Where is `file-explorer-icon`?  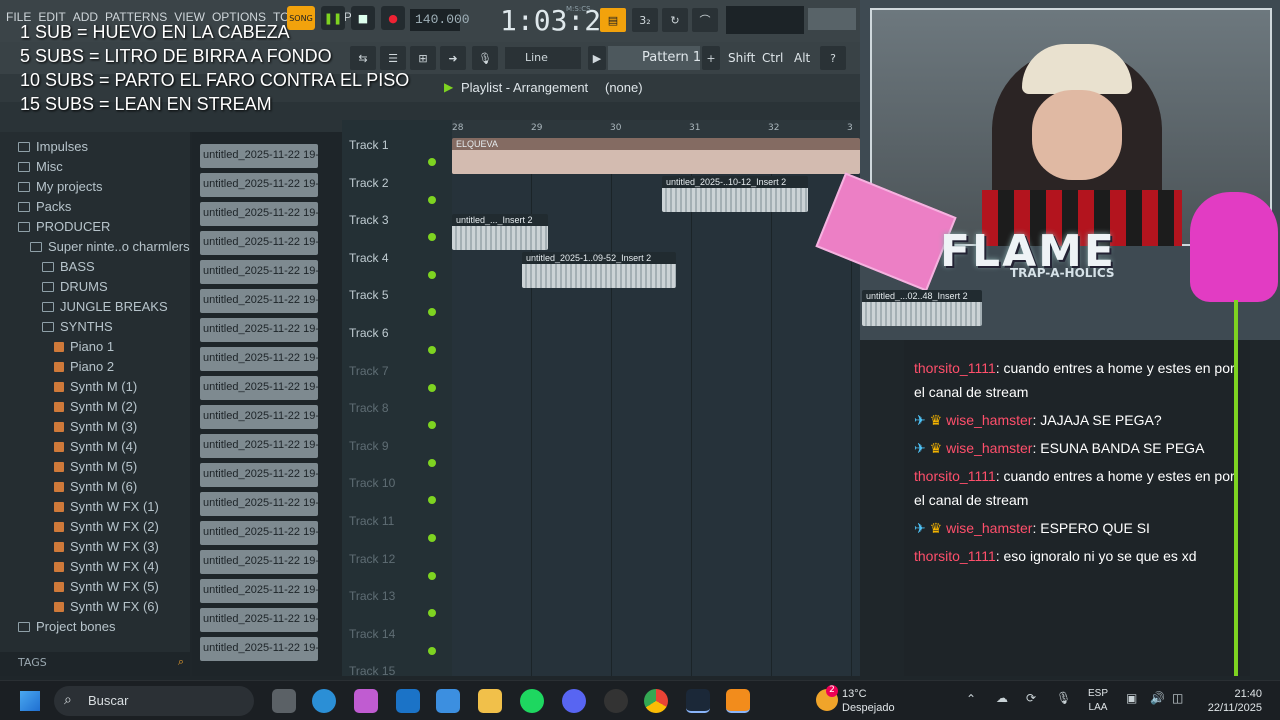
file-explorer-icon is located at coordinates (490, 701).